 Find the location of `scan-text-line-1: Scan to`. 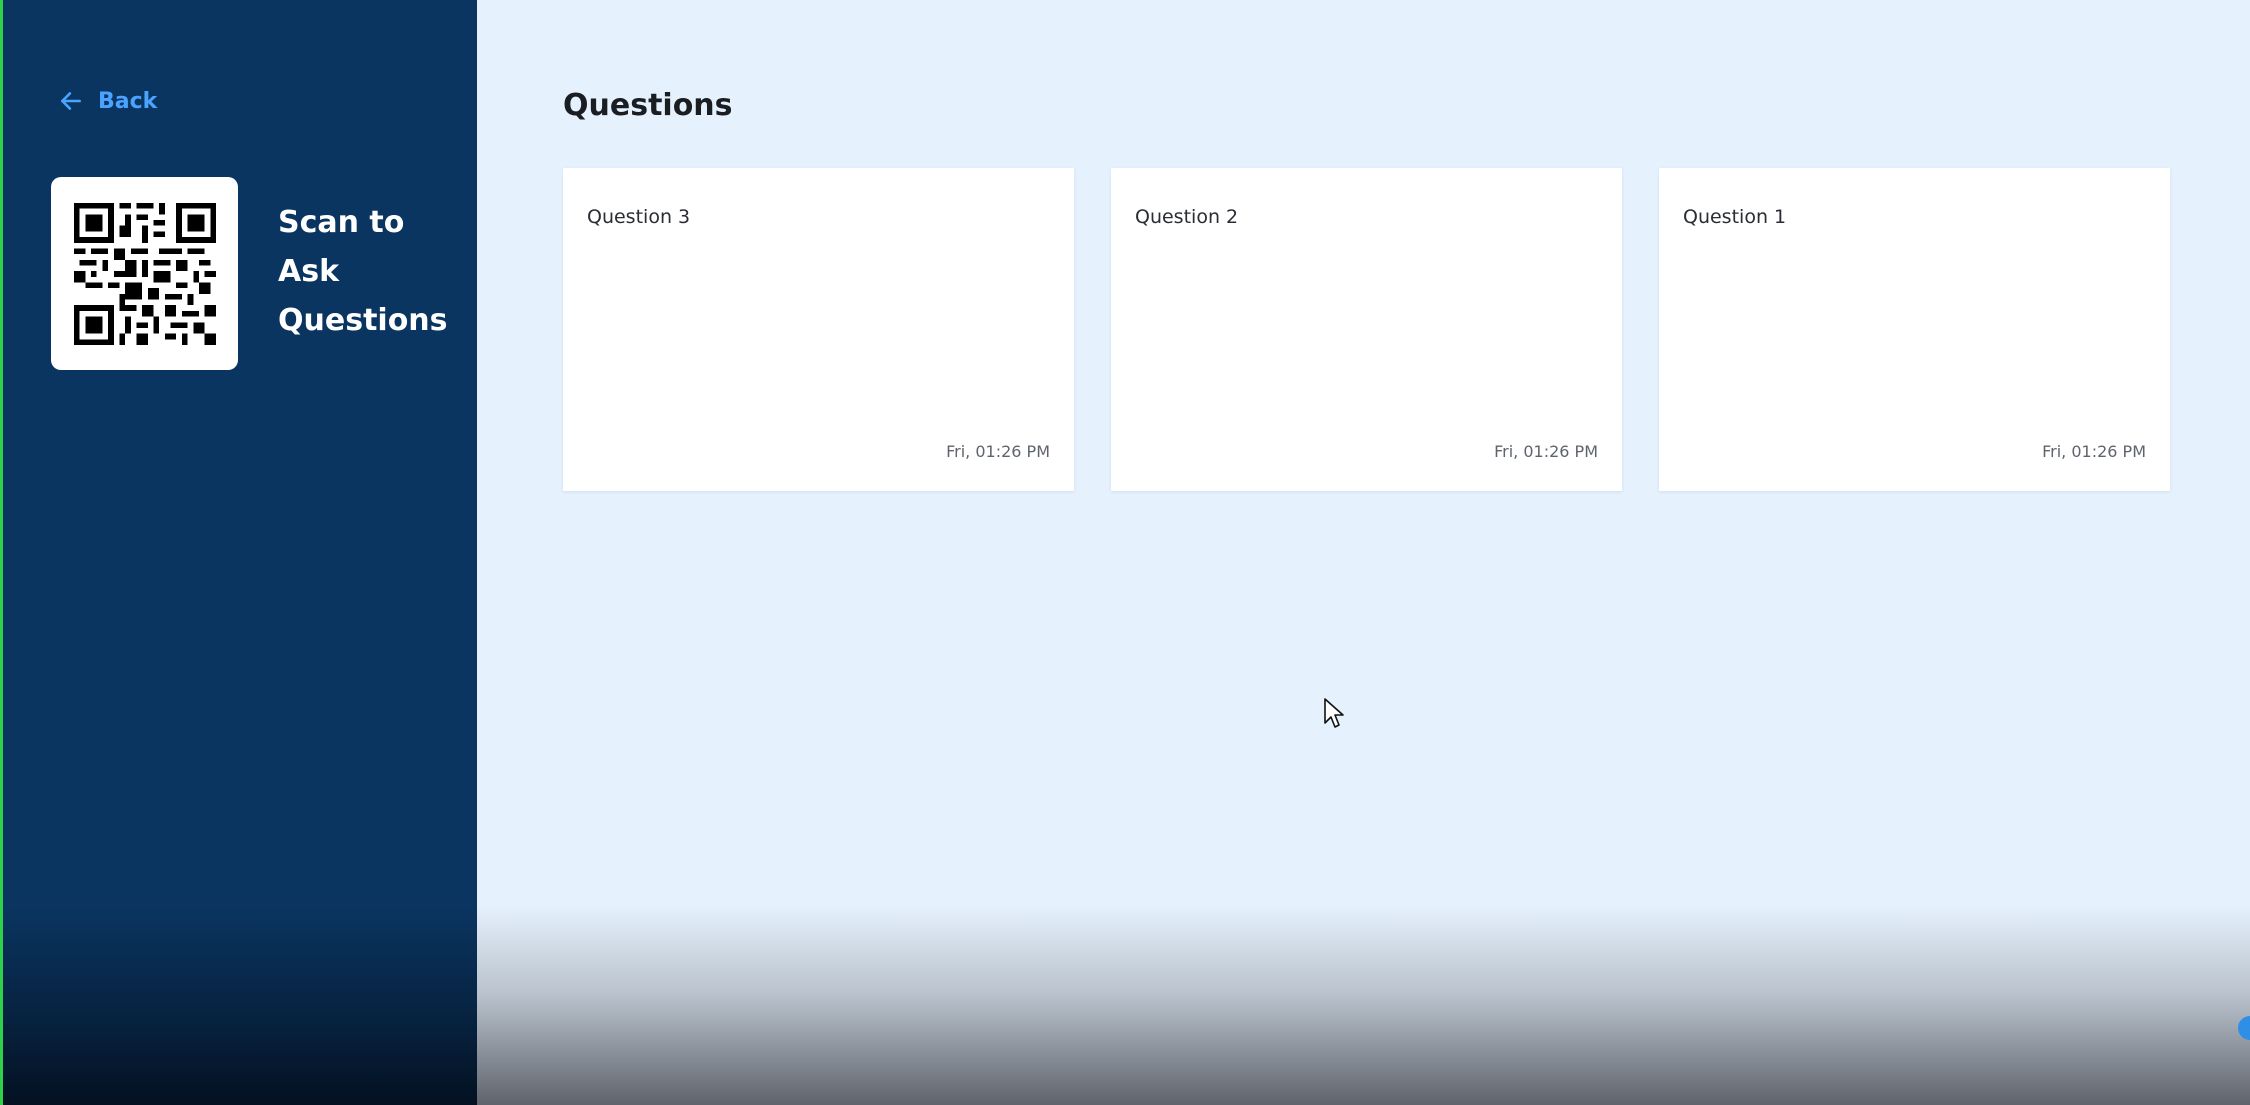

scan-text-line-1: Scan to is located at coordinates (341, 222).